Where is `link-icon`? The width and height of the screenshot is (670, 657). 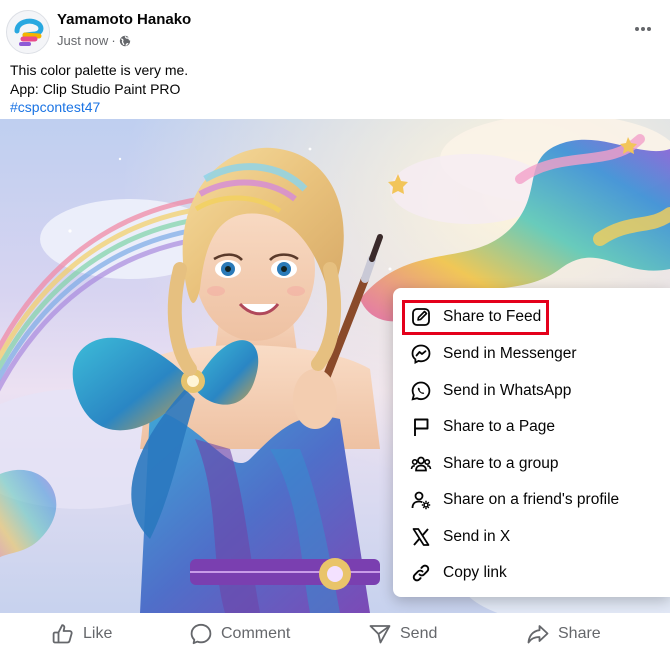
link-icon is located at coordinates (421, 573).